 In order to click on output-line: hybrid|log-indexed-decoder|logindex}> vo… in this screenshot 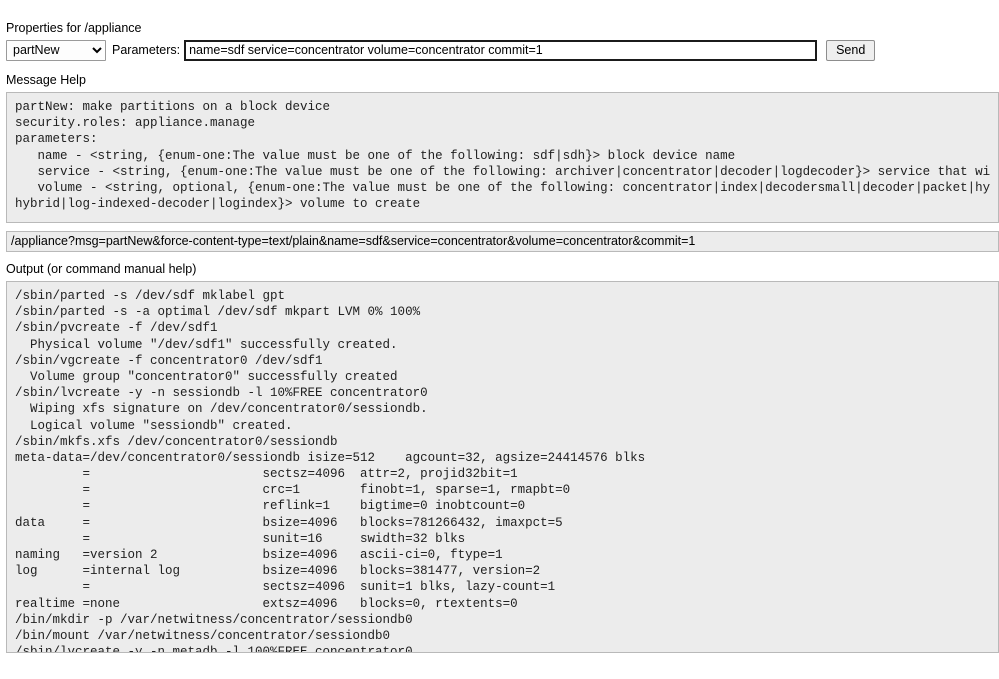, I will do `click(218, 204)`.